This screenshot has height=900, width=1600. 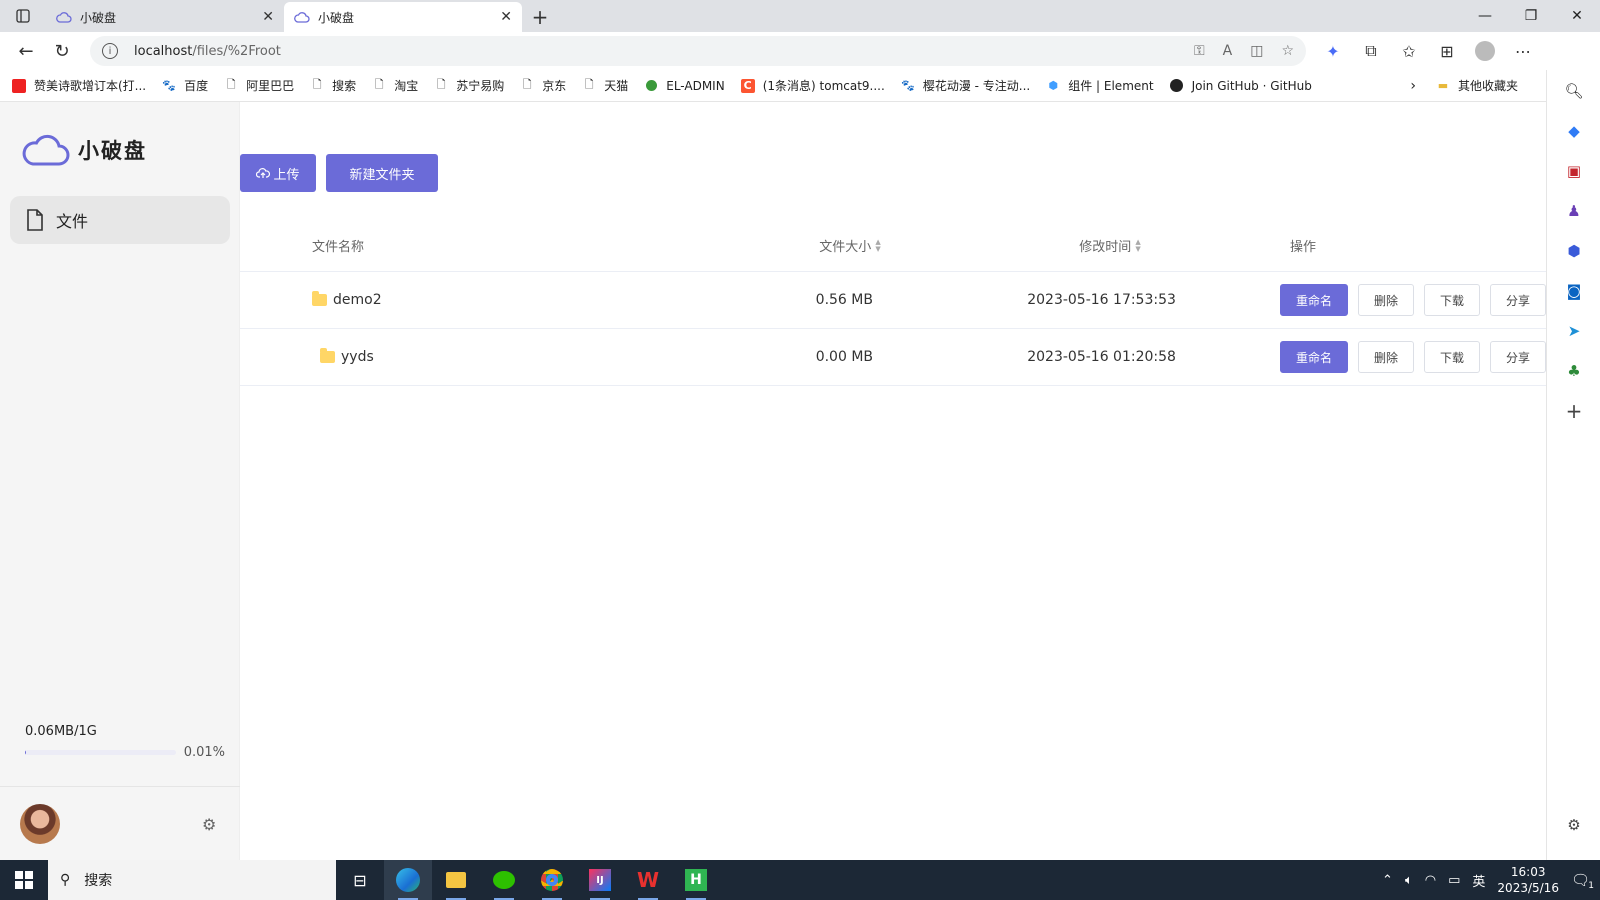 What do you see at coordinates (698, 51) in the screenshot?
I see `address-bar: i localhost/files/%2Froot ⚿ A ◫ ☆` at bounding box center [698, 51].